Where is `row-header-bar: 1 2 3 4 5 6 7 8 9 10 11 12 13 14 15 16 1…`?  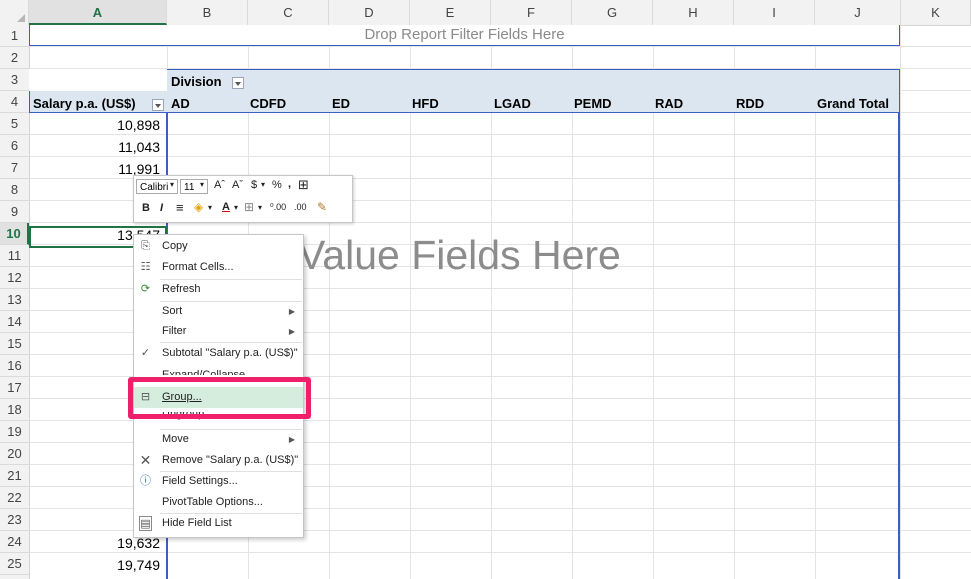 row-header-bar: 1 2 3 4 5 6 7 8 9 10 11 12 13 14 15 16 1… is located at coordinates (15, 302).